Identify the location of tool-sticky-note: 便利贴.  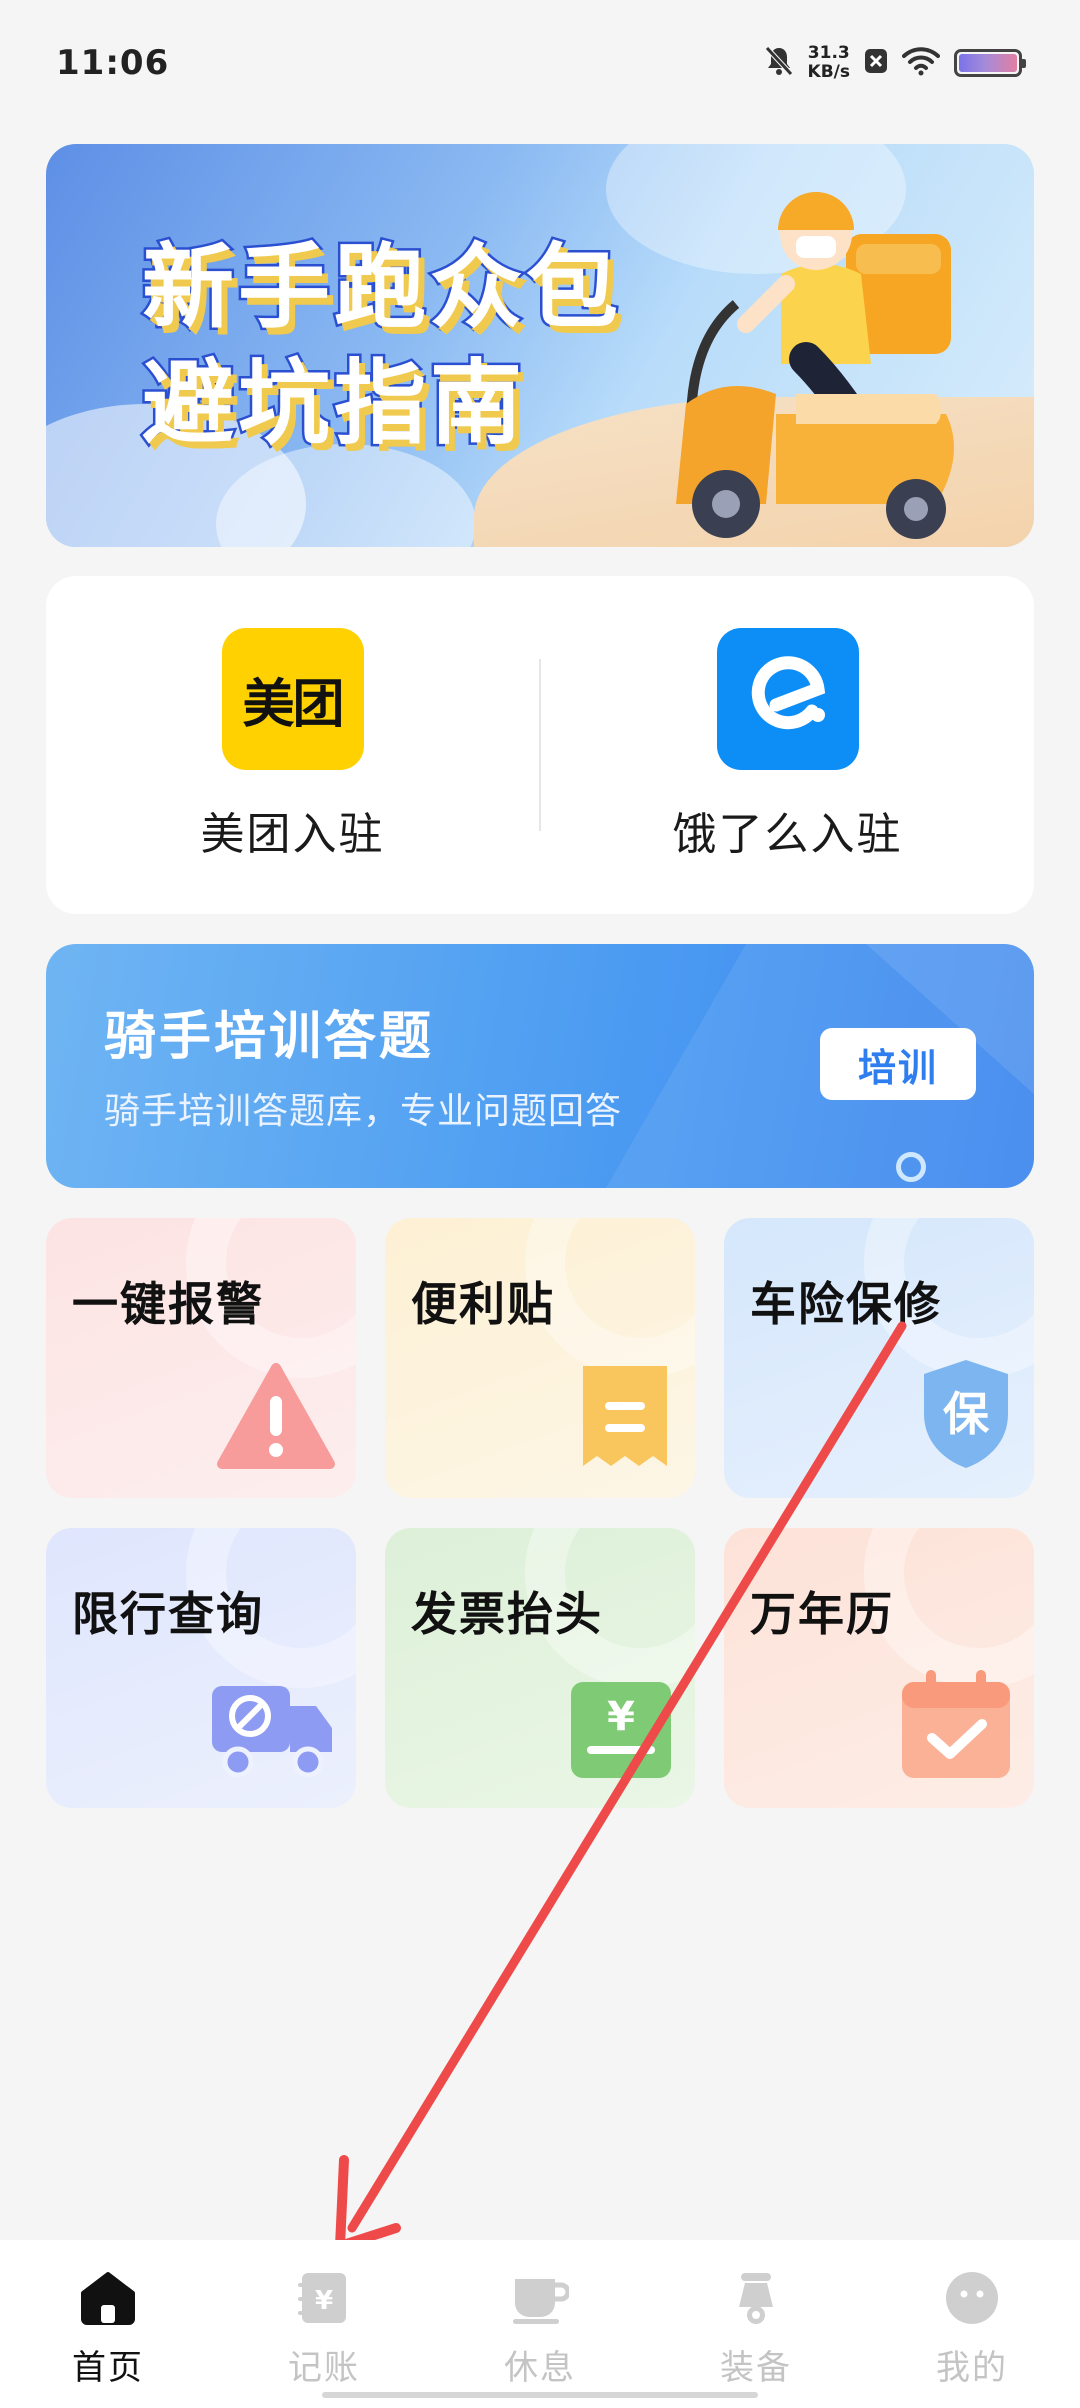
(540, 1358).